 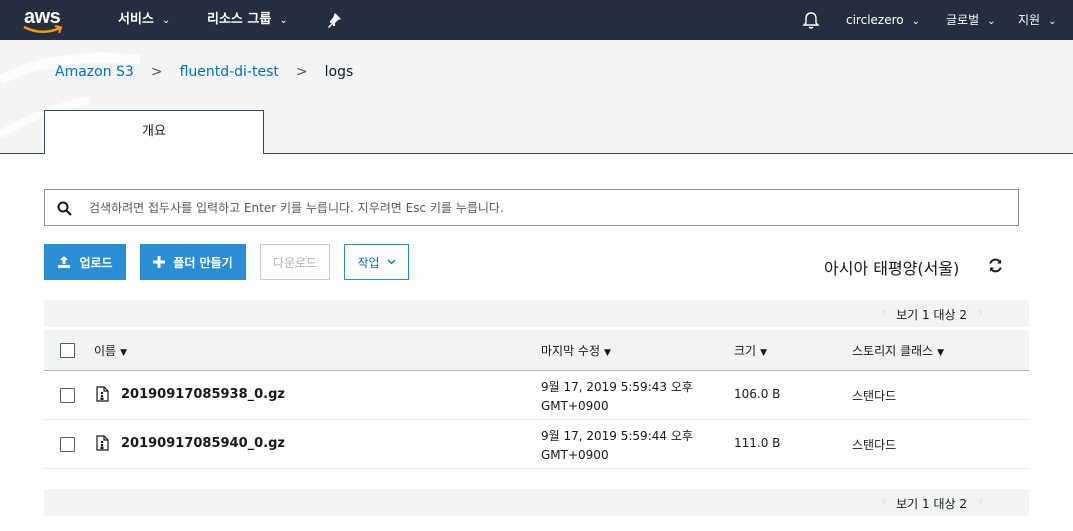 What do you see at coordinates (963, 20) in the screenshot?
I see `region-menu-label: 글로벌` at bounding box center [963, 20].